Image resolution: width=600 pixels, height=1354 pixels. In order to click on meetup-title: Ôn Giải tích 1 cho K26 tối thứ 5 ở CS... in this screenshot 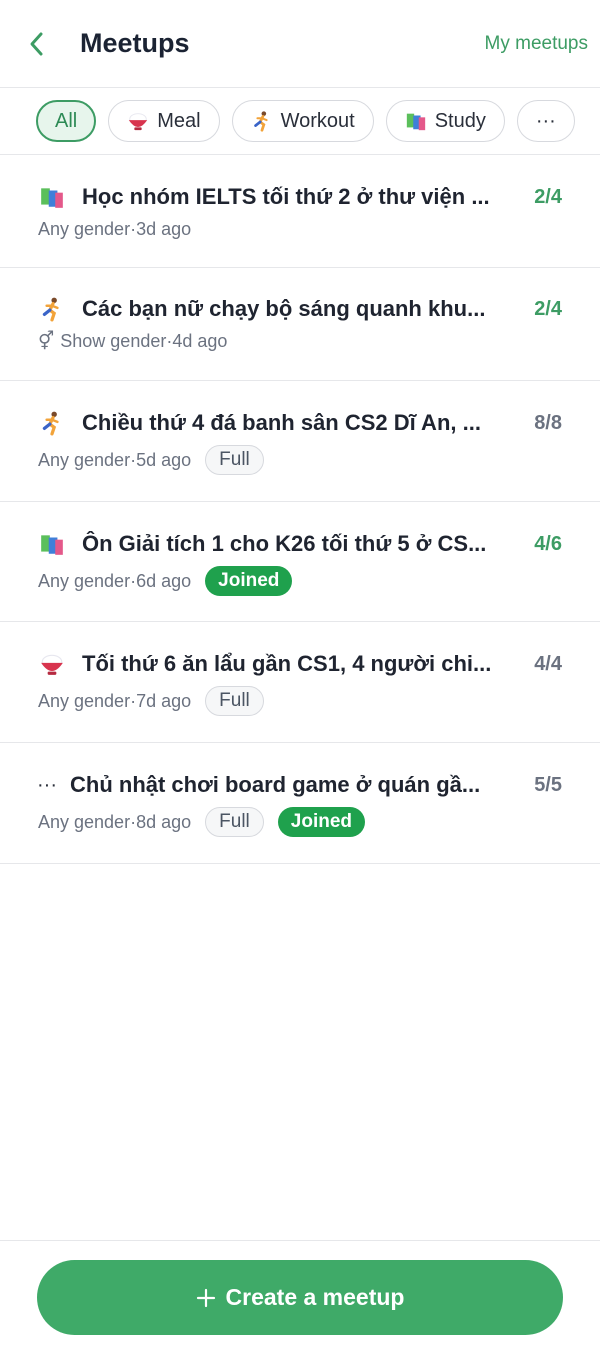, I will do `click(284, 543)`.